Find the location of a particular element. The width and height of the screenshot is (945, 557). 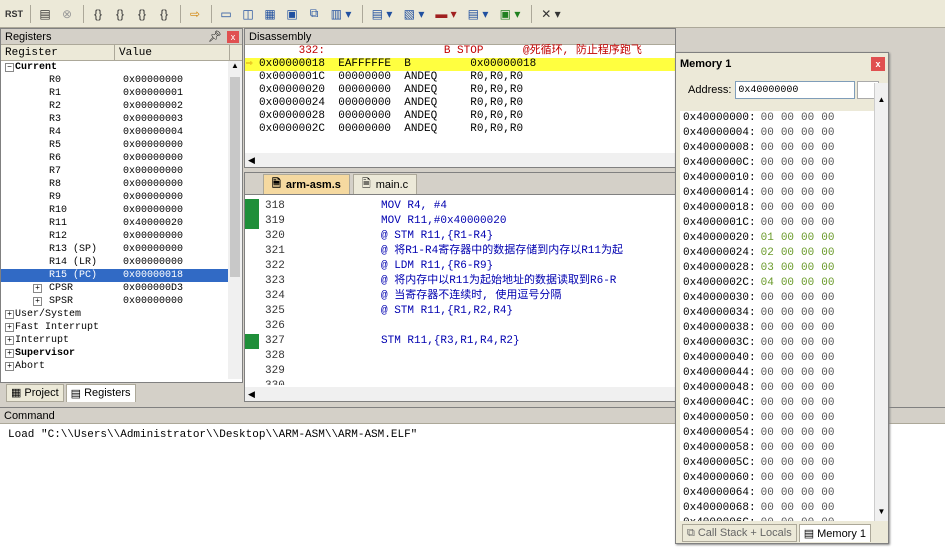

memory-window-icon: ▤ ▾ is located at coordinates (382, 14).